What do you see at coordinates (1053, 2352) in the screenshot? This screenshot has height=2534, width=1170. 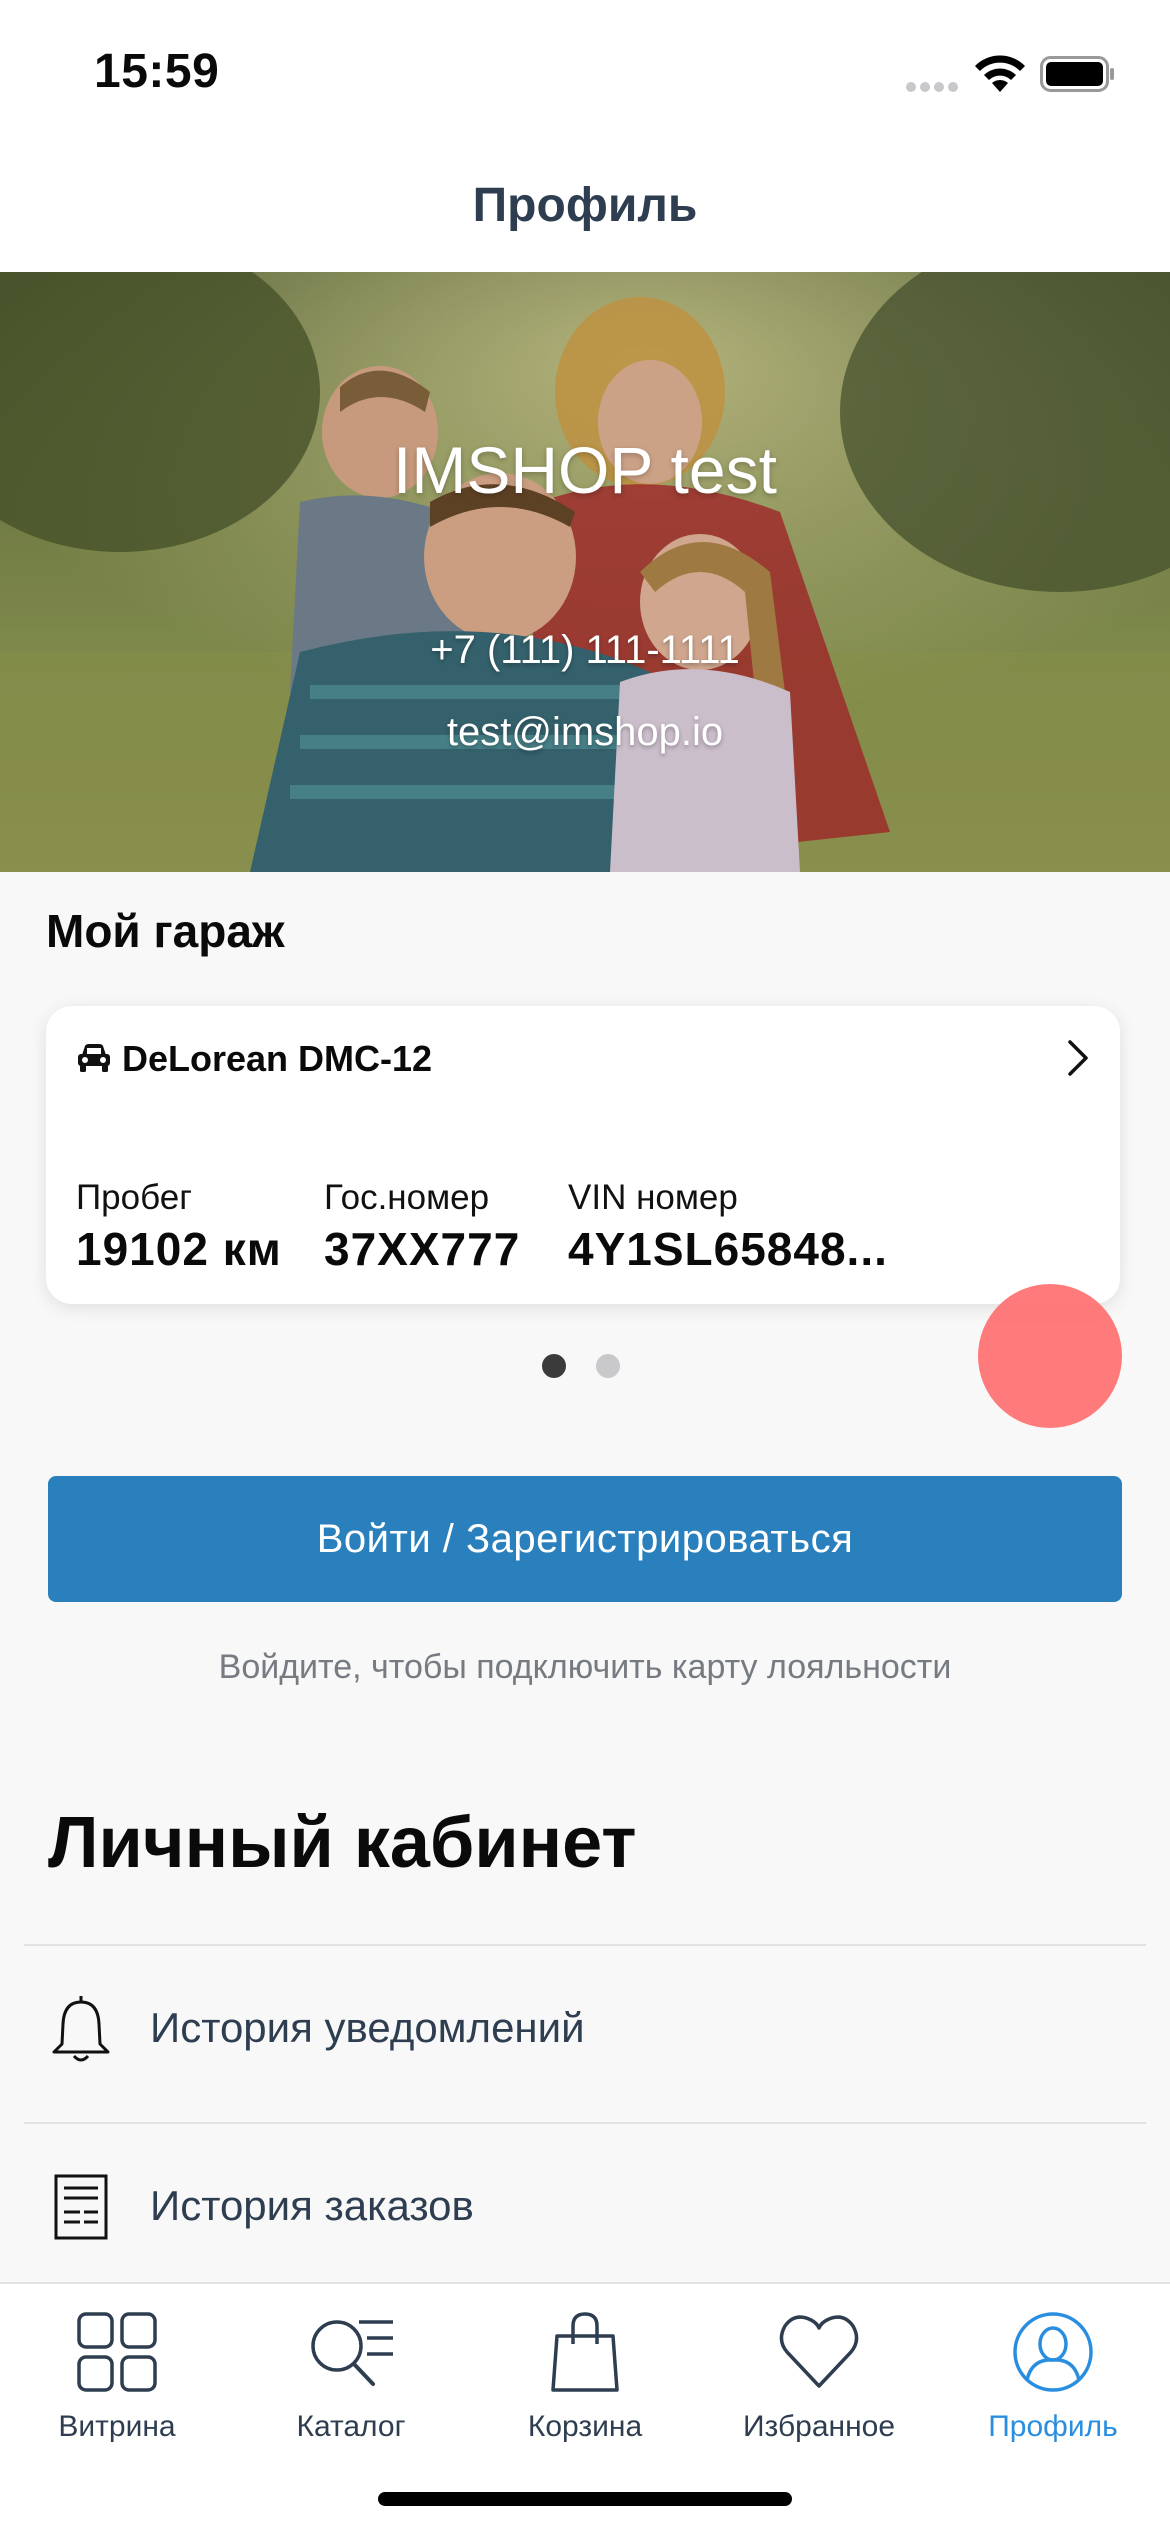 I see `user-icon` at bounding box center [1053, 2352].